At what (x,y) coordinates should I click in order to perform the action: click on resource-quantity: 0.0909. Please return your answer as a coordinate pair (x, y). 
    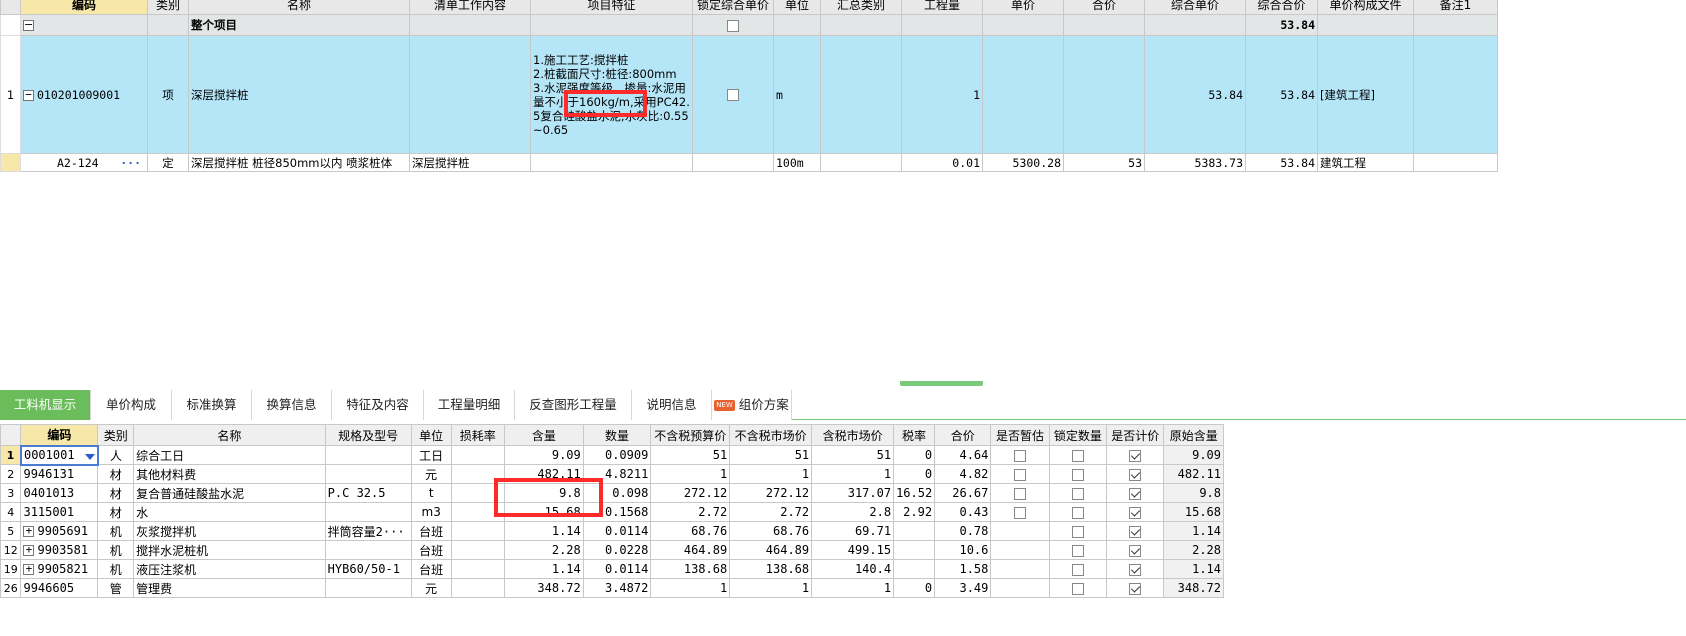
    Looking at the image, I should click on (617, 455).